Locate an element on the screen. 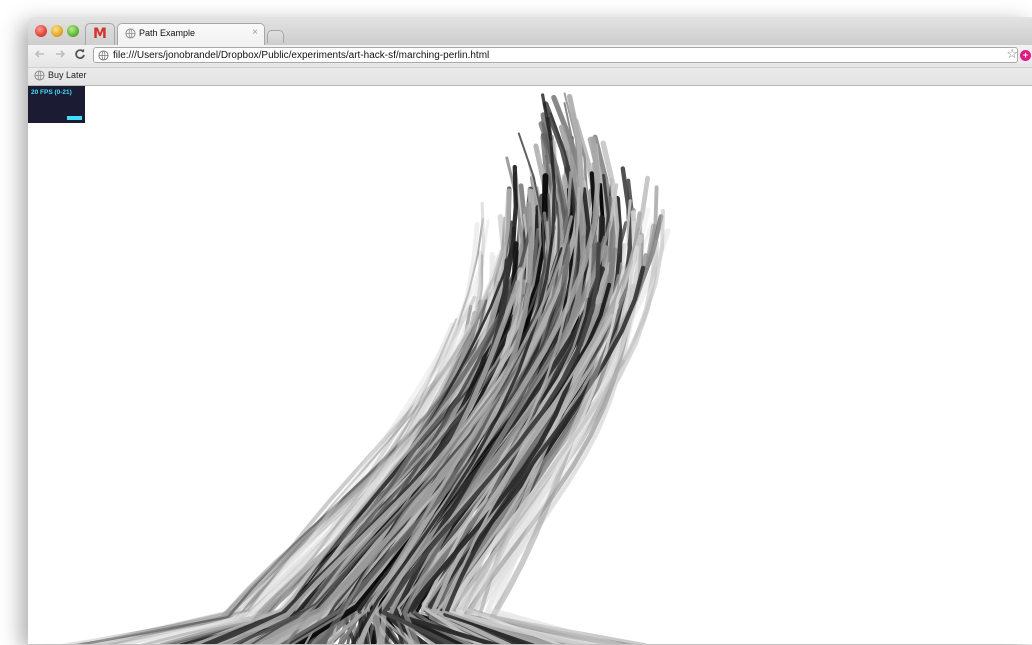  tab-title: Path Example is located at coordinates (167, 33).